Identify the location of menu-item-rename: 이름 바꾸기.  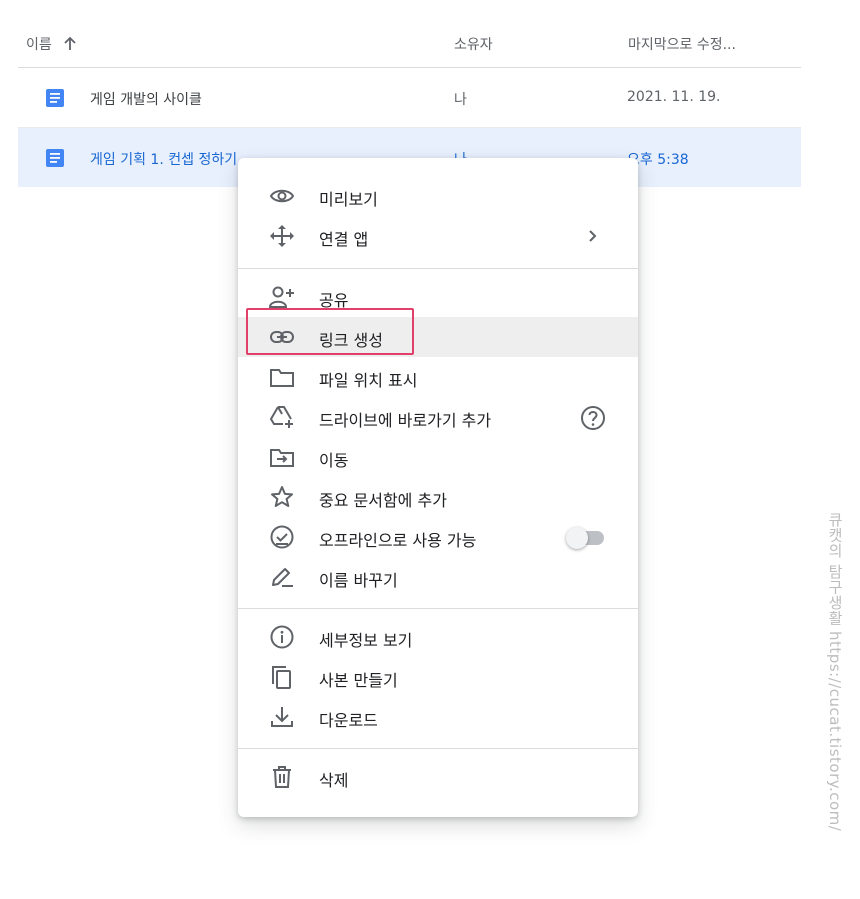
(438, 577).